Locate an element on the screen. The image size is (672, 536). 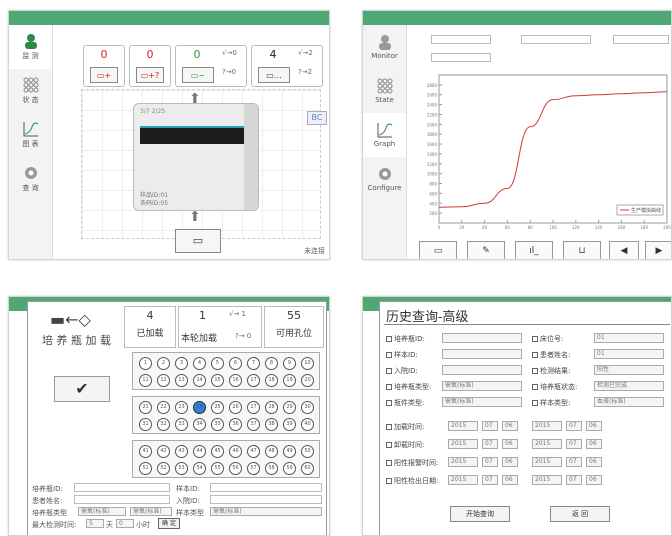
search-button: 开始查询 is located at coordinates (480, 514).